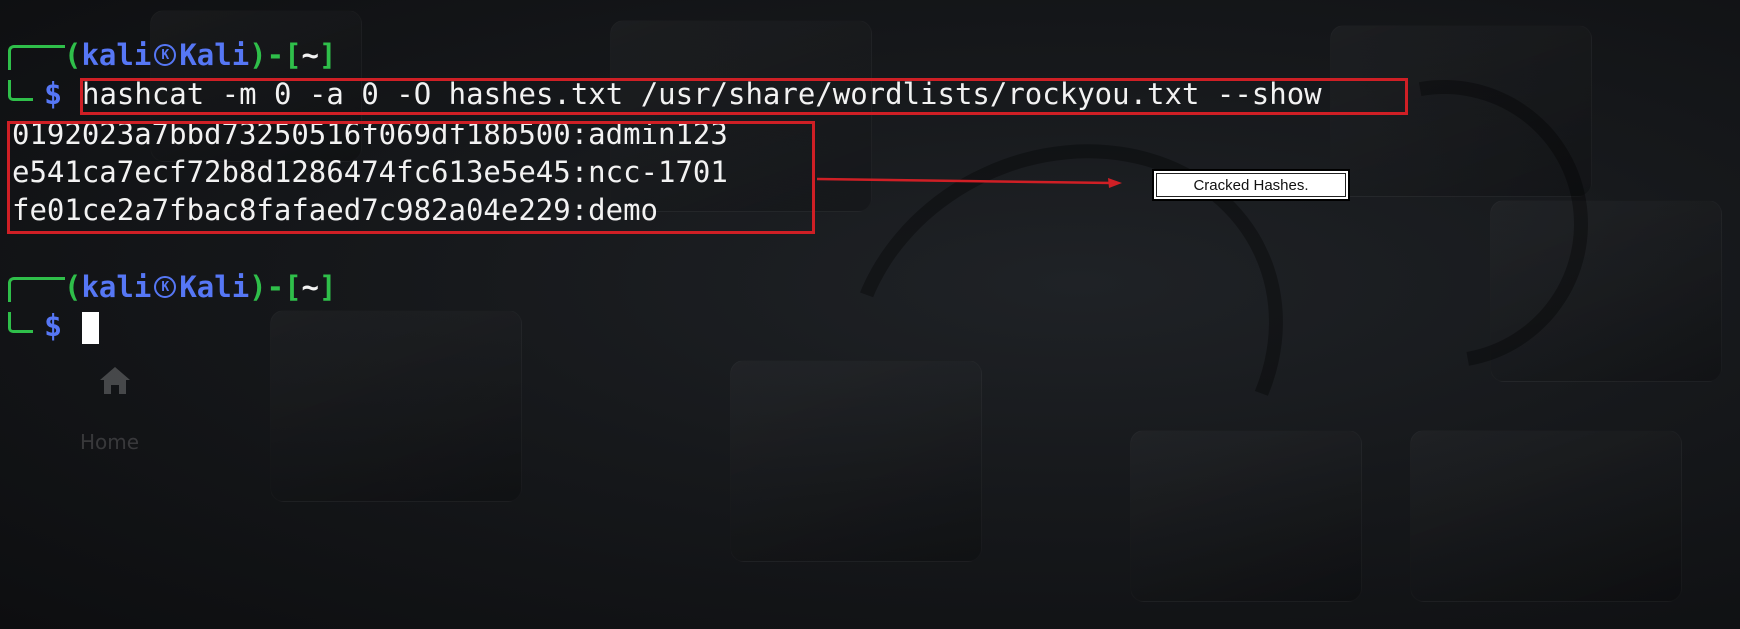 The width and height of the screenshot is (1740, 629). What do you see at coordinates (90, 328) in the screenshot?
I see `terminal-cursor` at bounding box center [90, 328].